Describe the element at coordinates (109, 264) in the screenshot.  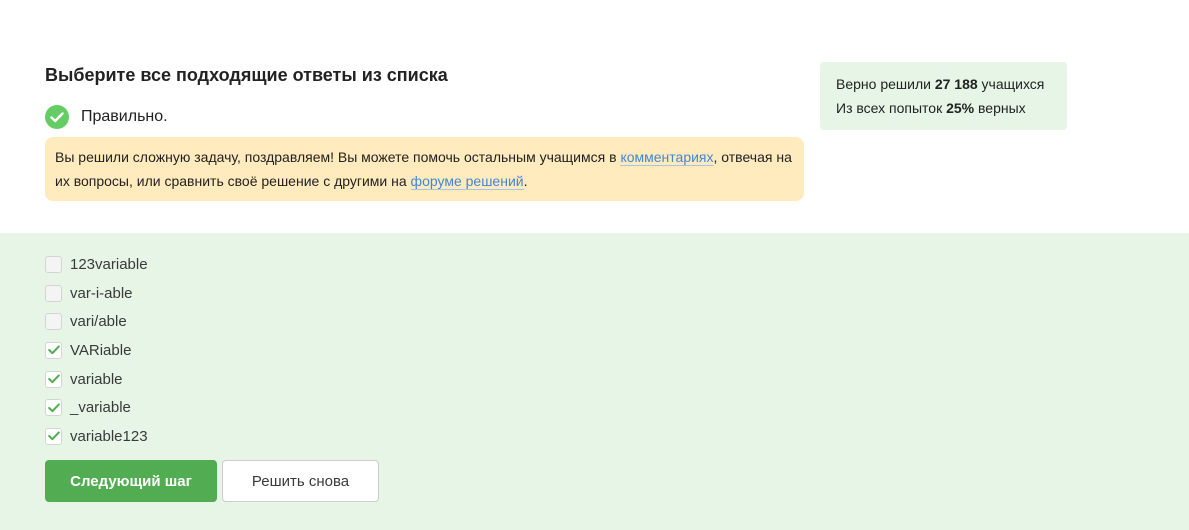
I see `option-label: 123variable` at that location.